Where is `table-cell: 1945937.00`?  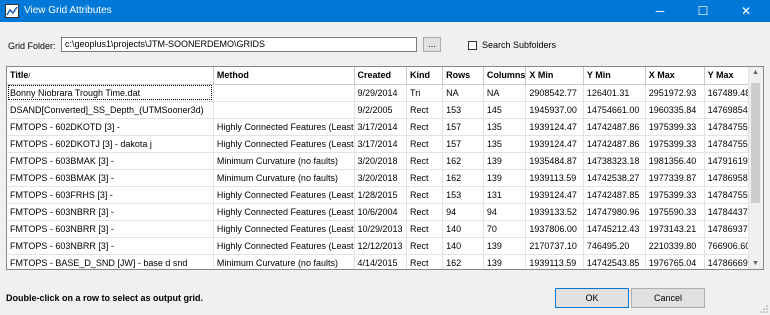
table-cell: 1945937.00 is located at coordinates (554, 110).